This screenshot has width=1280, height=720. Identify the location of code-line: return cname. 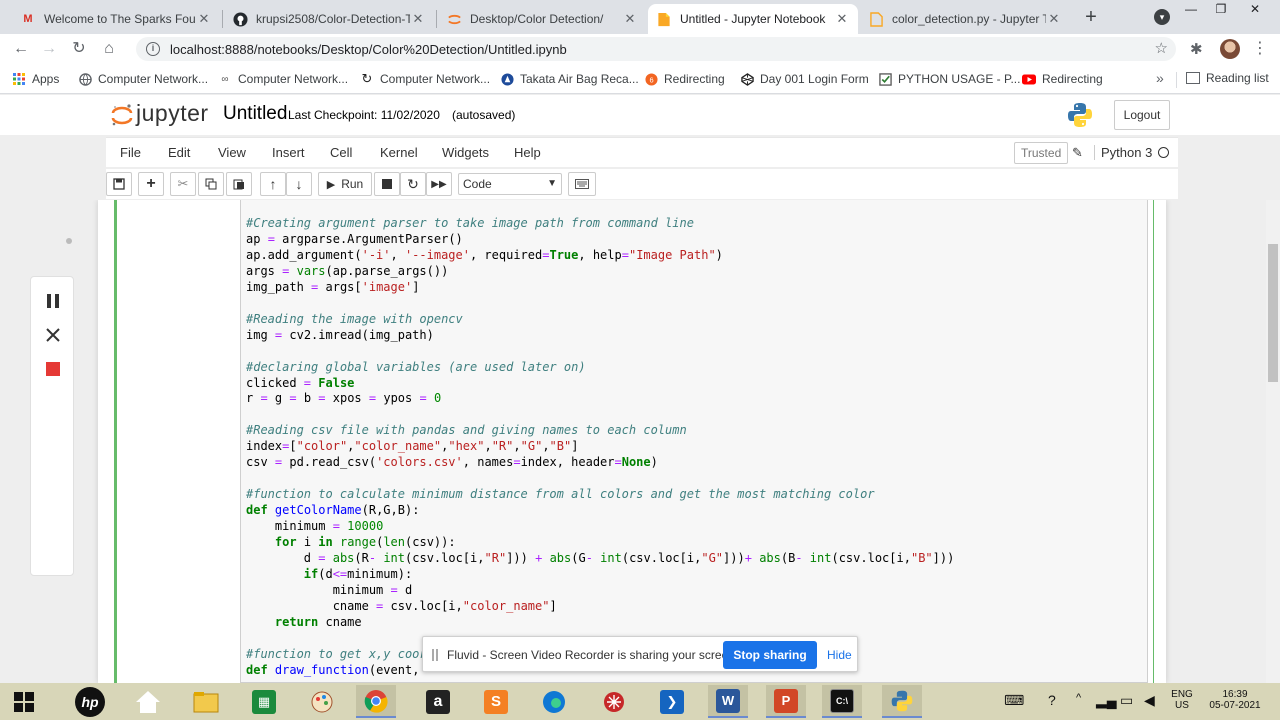
(600, 623).